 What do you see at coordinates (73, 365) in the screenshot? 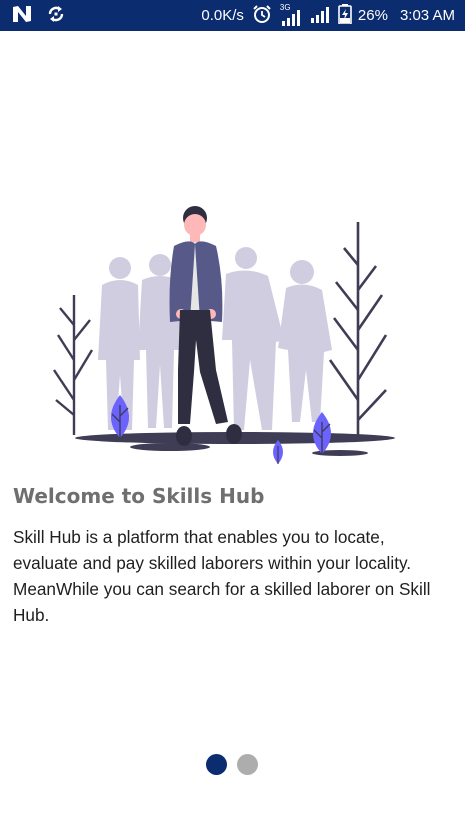
I see `left-tree` at bounding box center [73, 365].